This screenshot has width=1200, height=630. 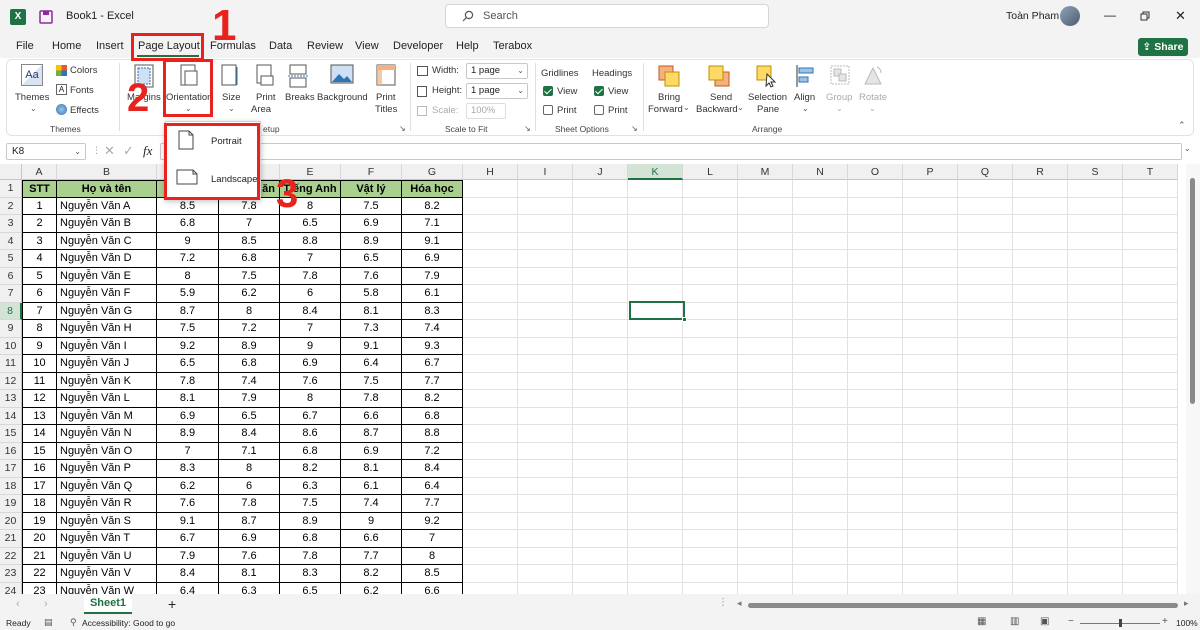 I want to click on table-cell: Nguyễn Văn U, so click(x=107, y=556).